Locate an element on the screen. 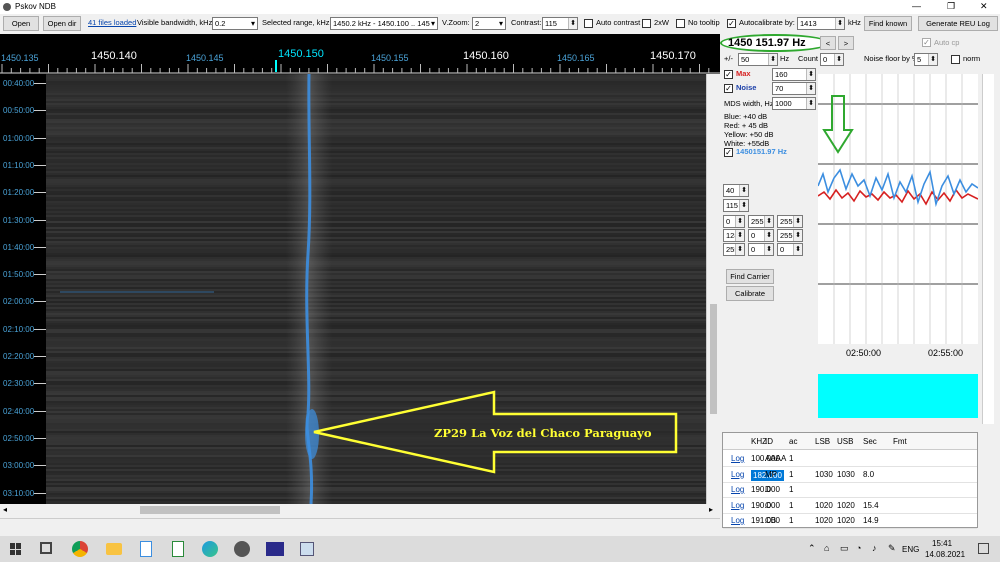  task-view-icon is located at coordinates (46, 548).